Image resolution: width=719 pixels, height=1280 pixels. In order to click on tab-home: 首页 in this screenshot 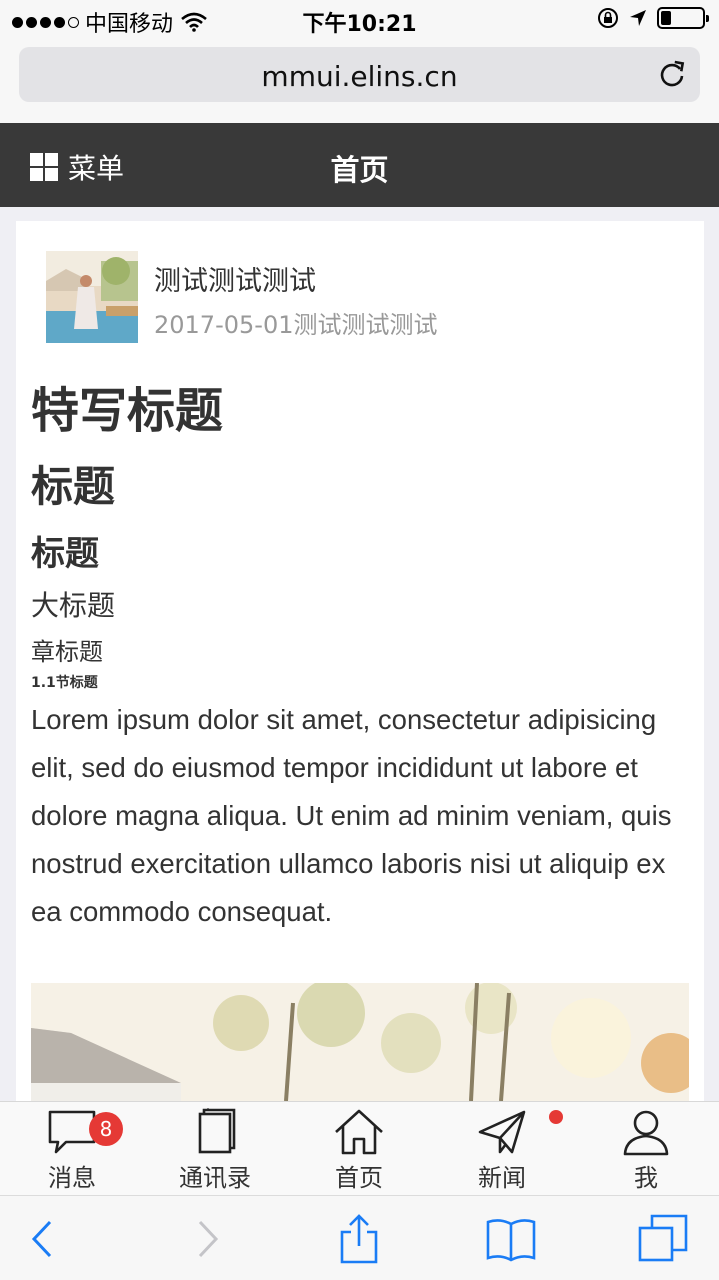, I will do `click(359, 1150)`.